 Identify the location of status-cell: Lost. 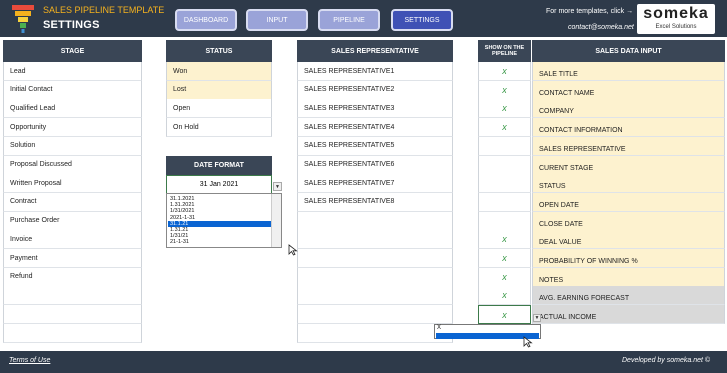
(219, 90).